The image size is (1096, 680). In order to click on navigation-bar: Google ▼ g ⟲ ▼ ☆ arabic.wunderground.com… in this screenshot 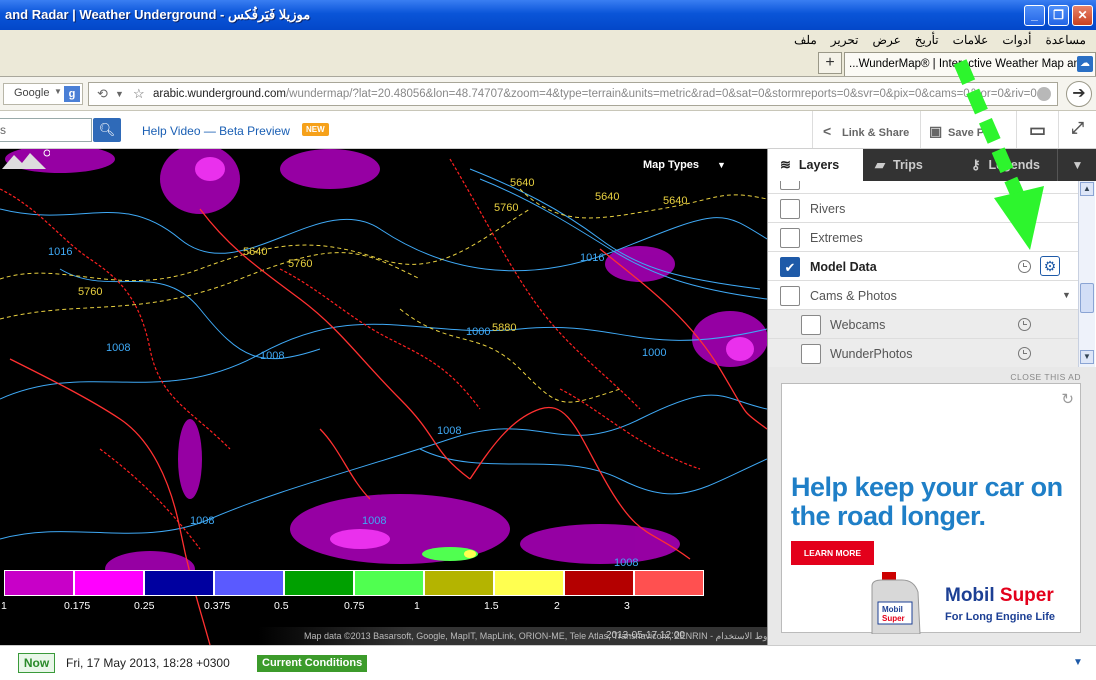, I will do `click(548, 94)`.